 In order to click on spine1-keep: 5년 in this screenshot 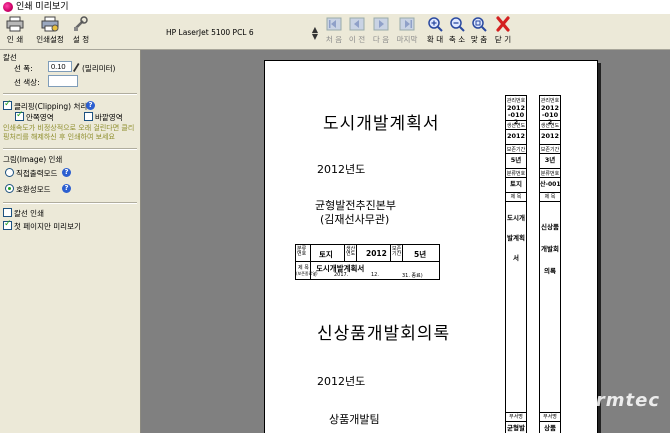, I will do `click(516, 160)`.